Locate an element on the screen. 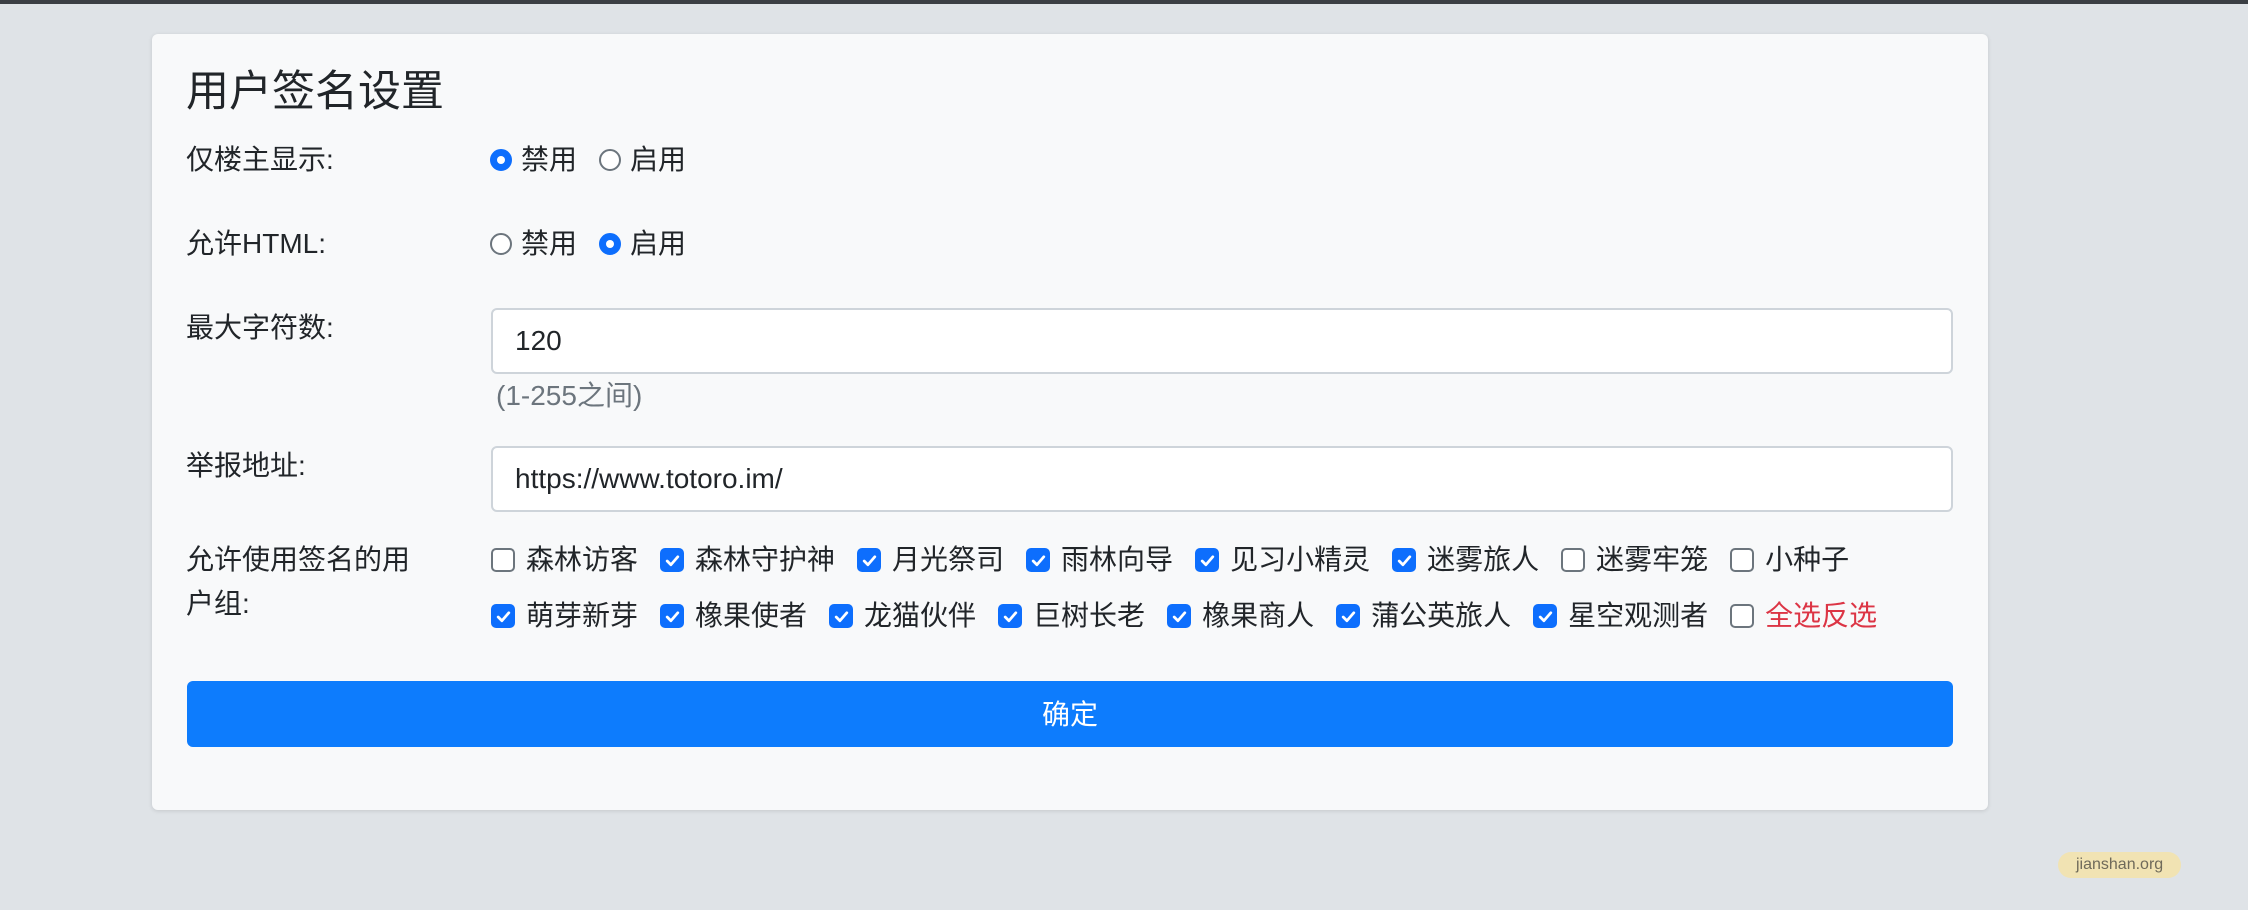 This screenshot has height=910, width=2248. checkbox-label: 橡果使者 is located at coordinates (751, 615).